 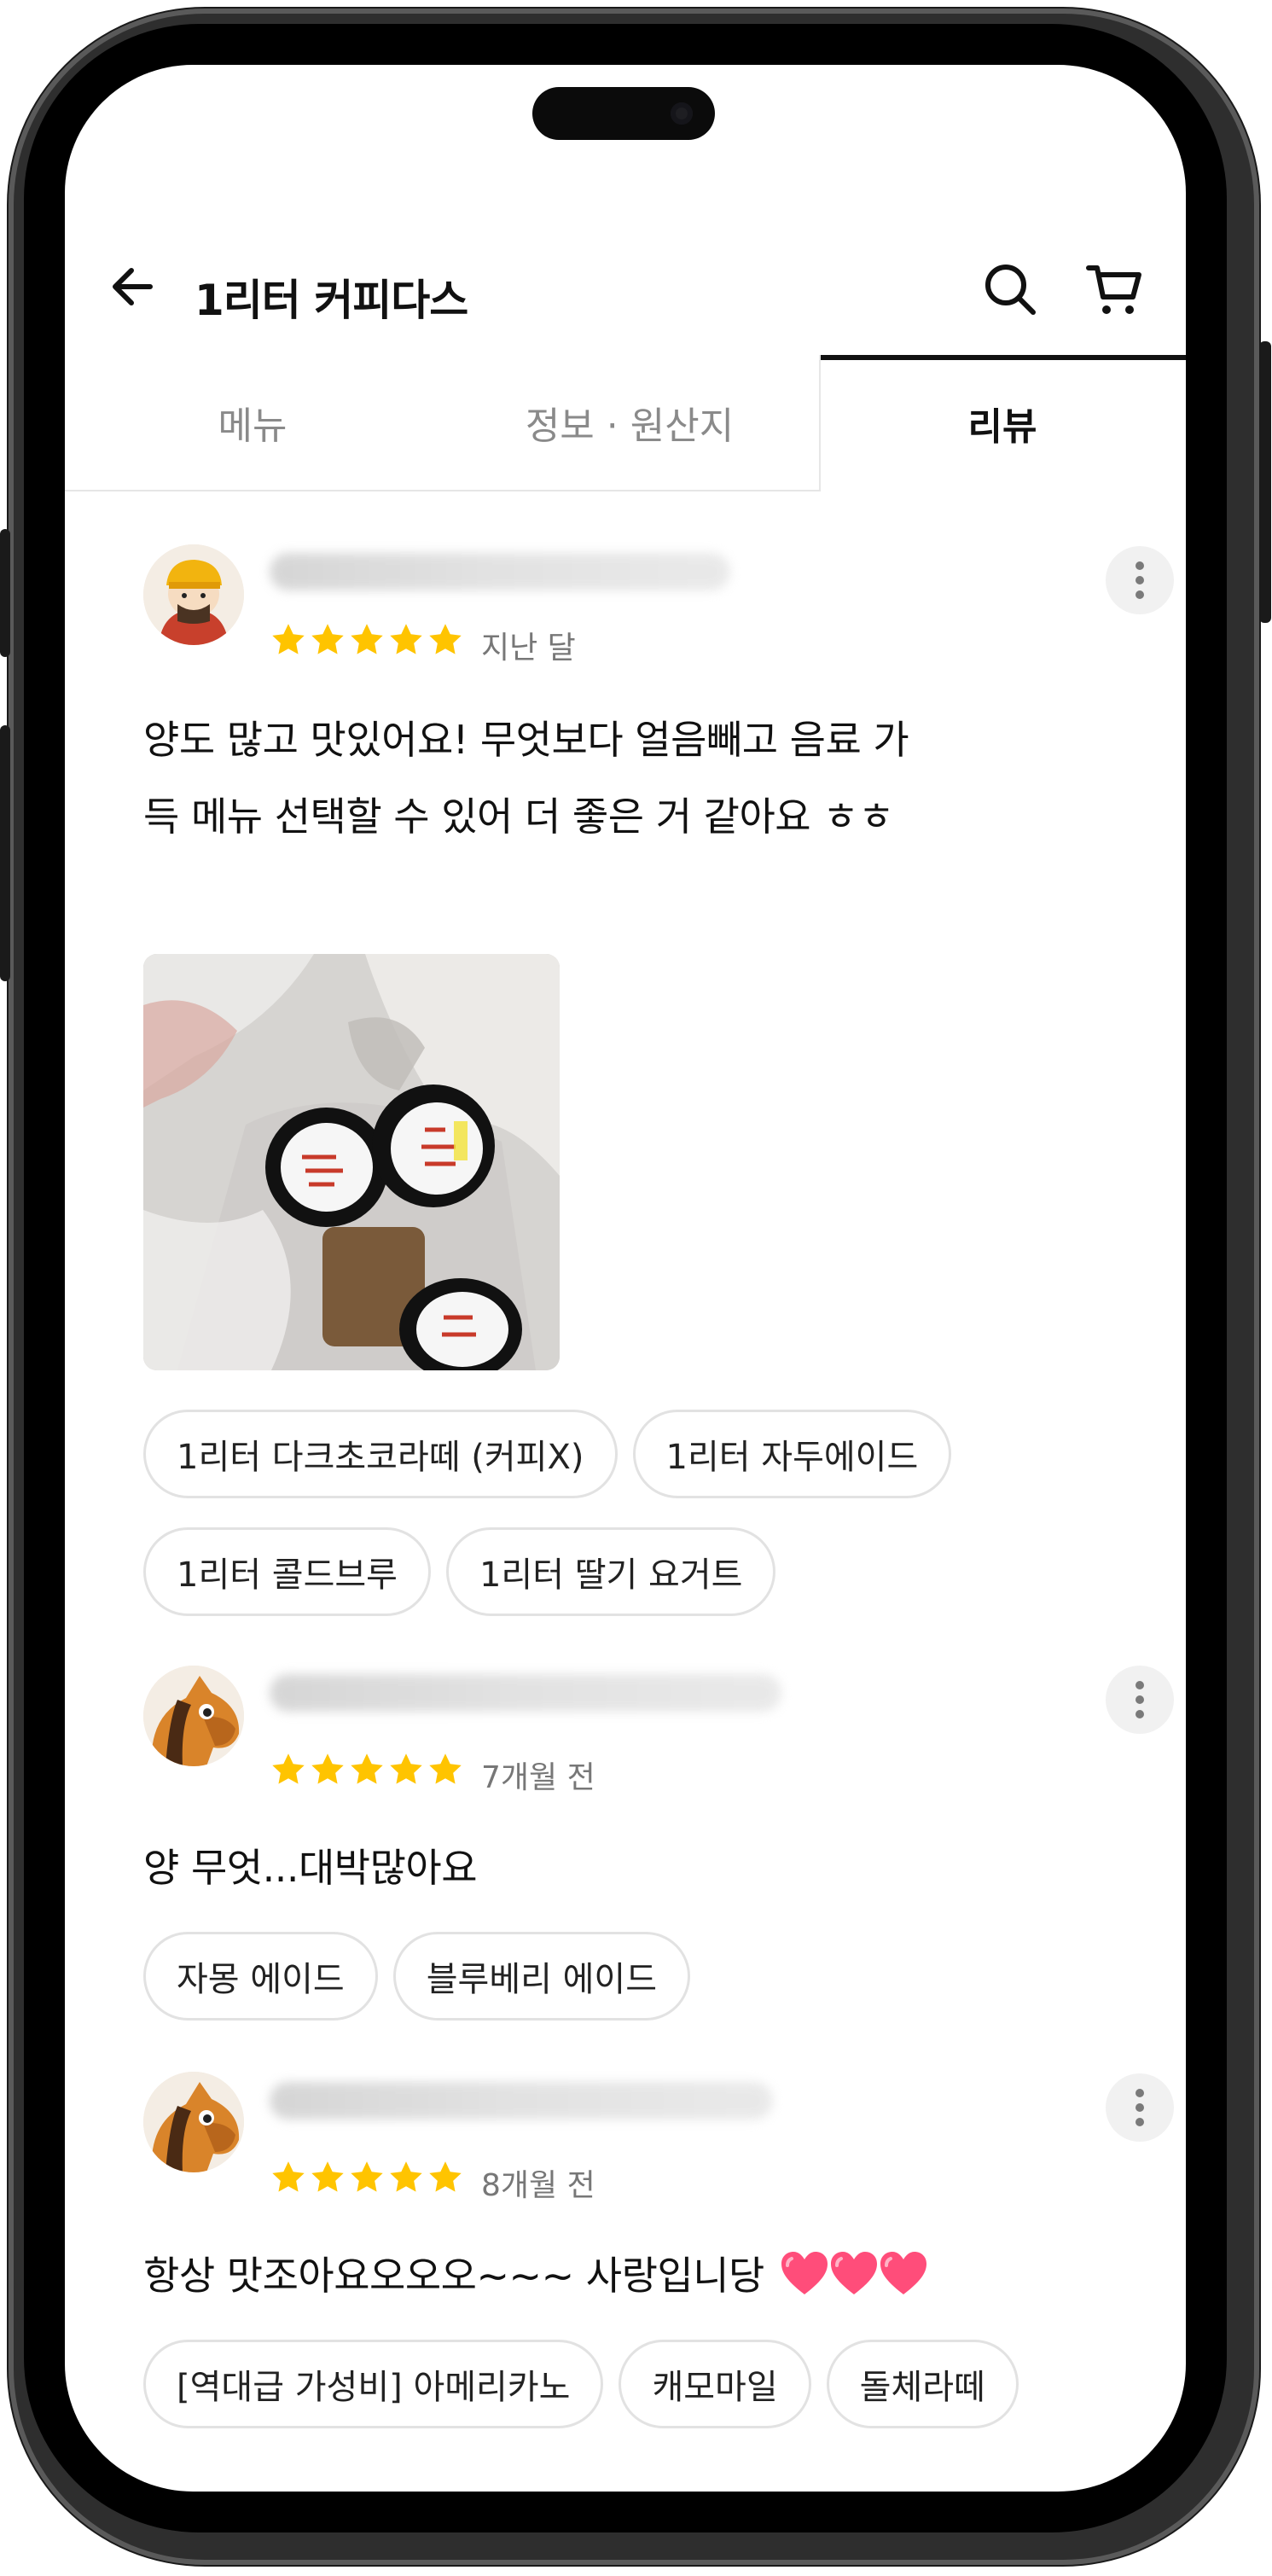 What do you see at coordinates (260, 1976) in the screenshot?
I see `menu-chip: 자몽 에이드` at bounding box center [260, 1976].